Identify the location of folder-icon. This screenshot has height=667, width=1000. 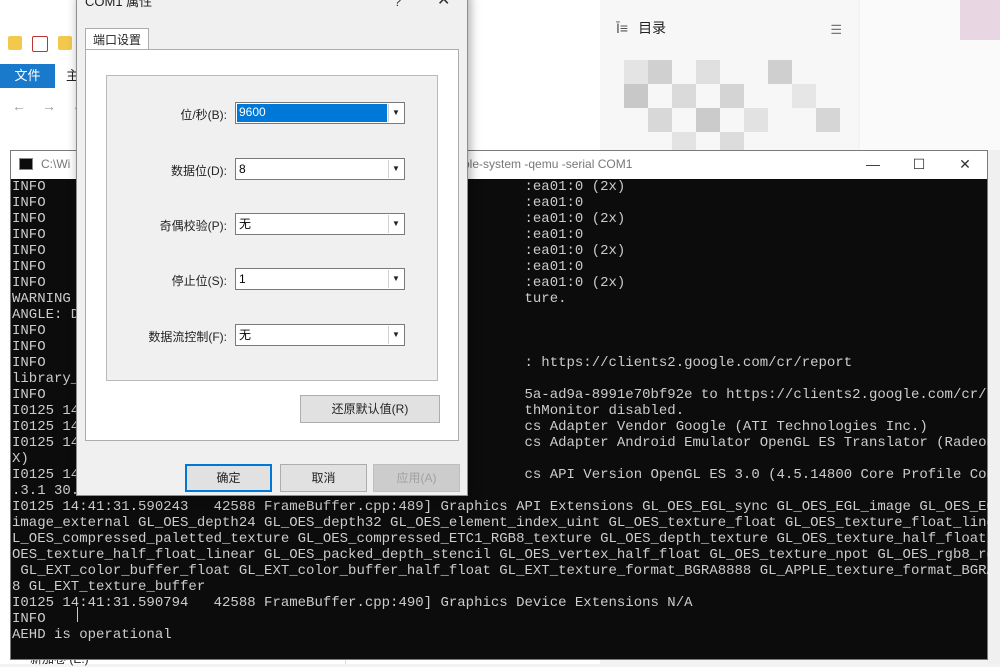
(15, 43).